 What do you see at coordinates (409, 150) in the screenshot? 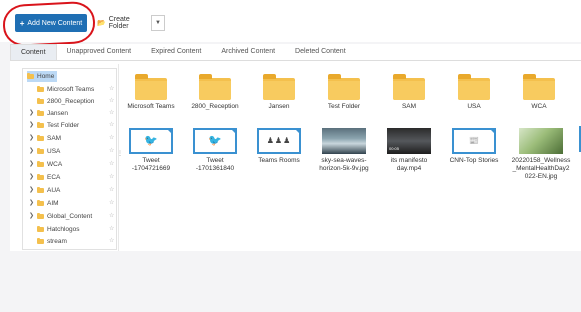
I see `content-tile: 00:05 its manifesto day.mp4` at bounding box center [409, 150].